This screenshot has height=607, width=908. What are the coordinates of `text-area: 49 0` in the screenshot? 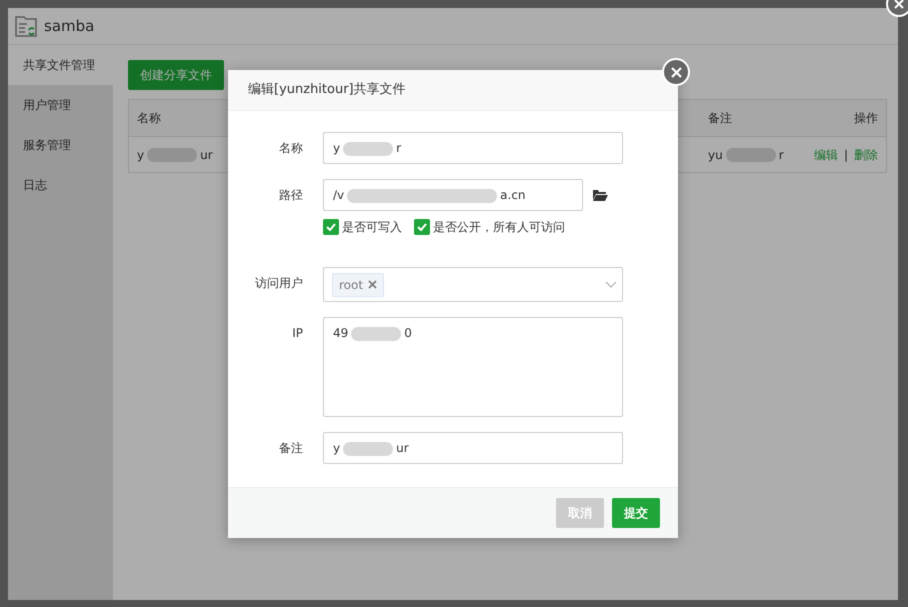 It's located at (473, 367).